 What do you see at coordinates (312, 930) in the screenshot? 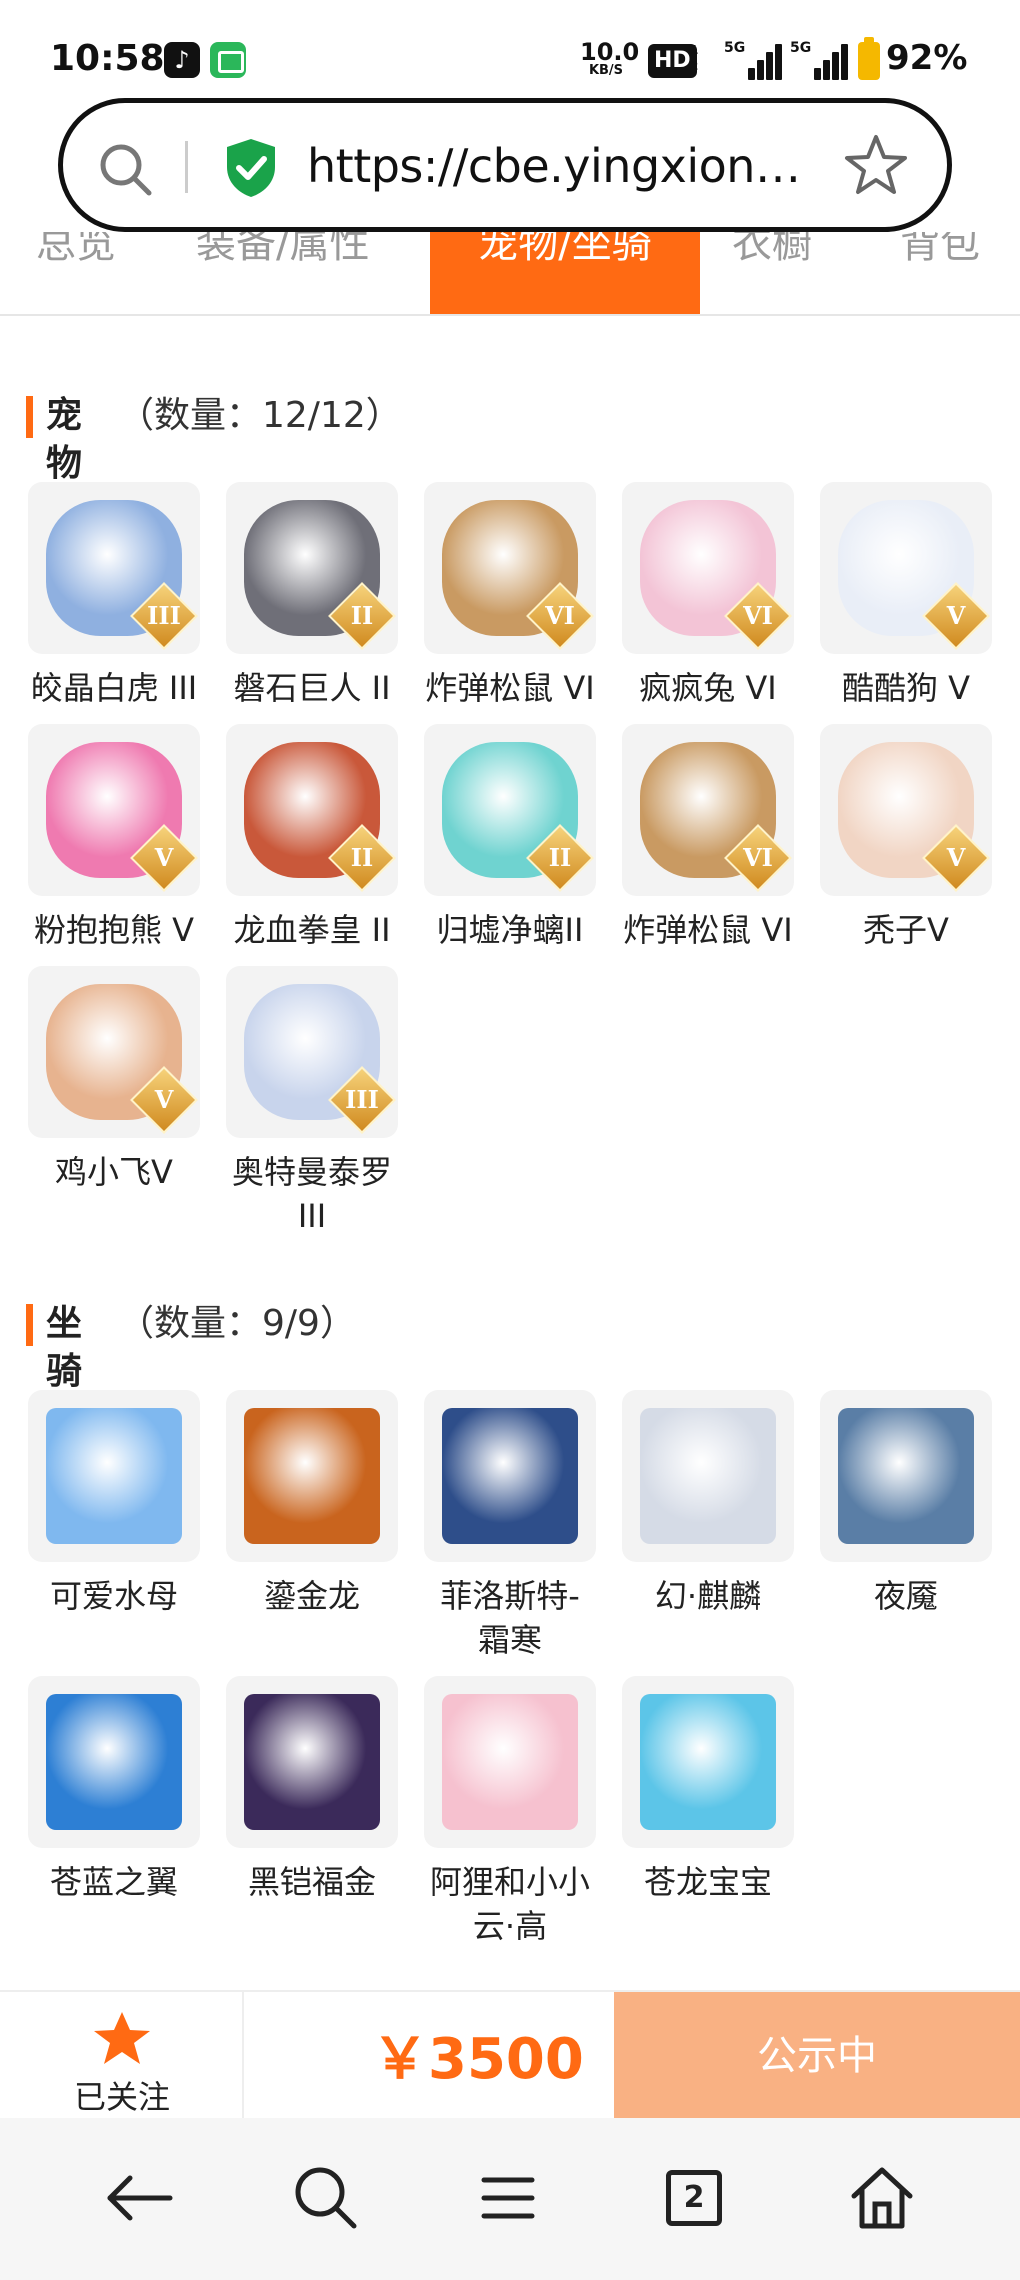
I see `item-name: 龙血拳皇 II` at bounding box center [312, 930].